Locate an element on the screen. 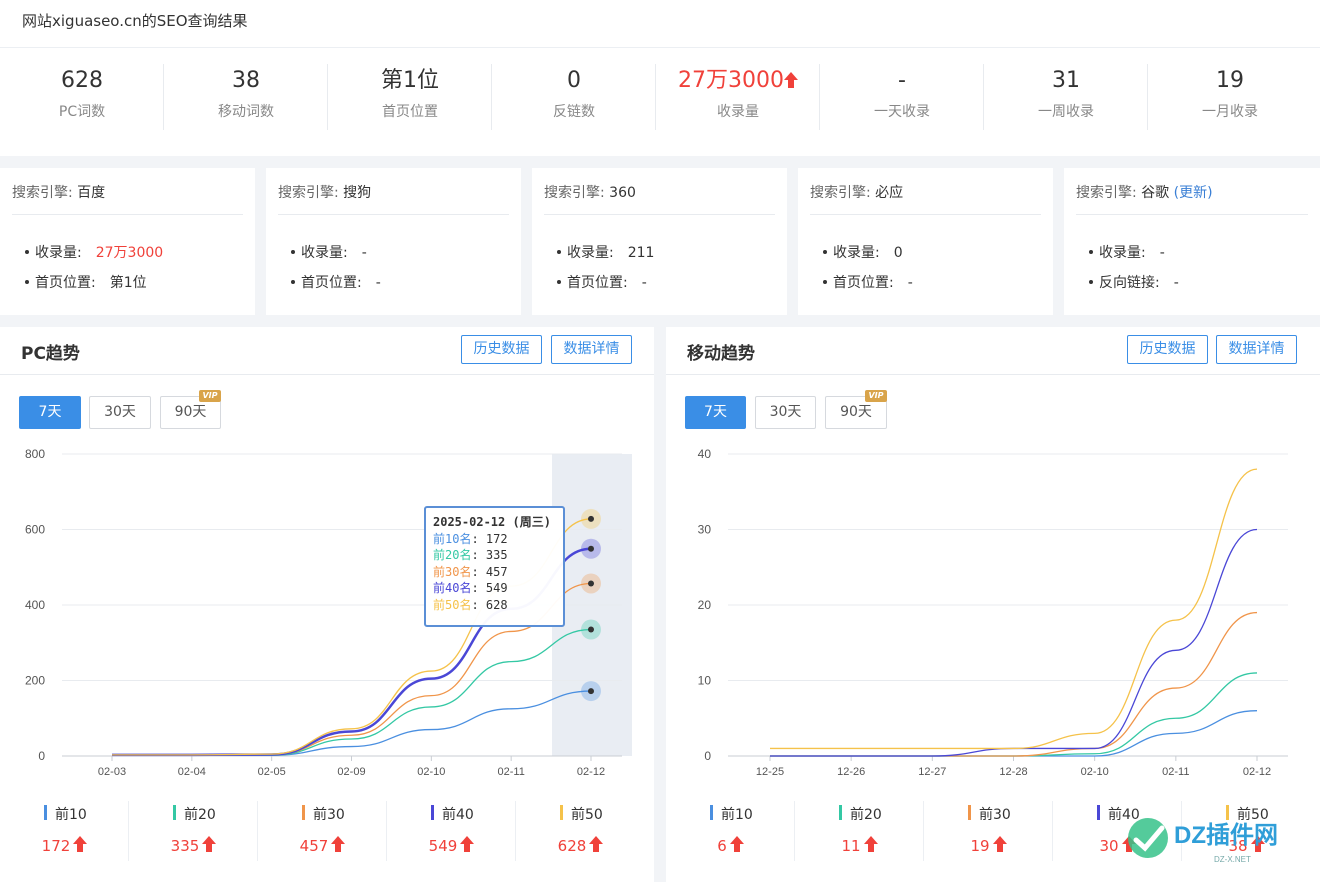  x-tick-label: 12-25 is located at coordinates (770, 772).